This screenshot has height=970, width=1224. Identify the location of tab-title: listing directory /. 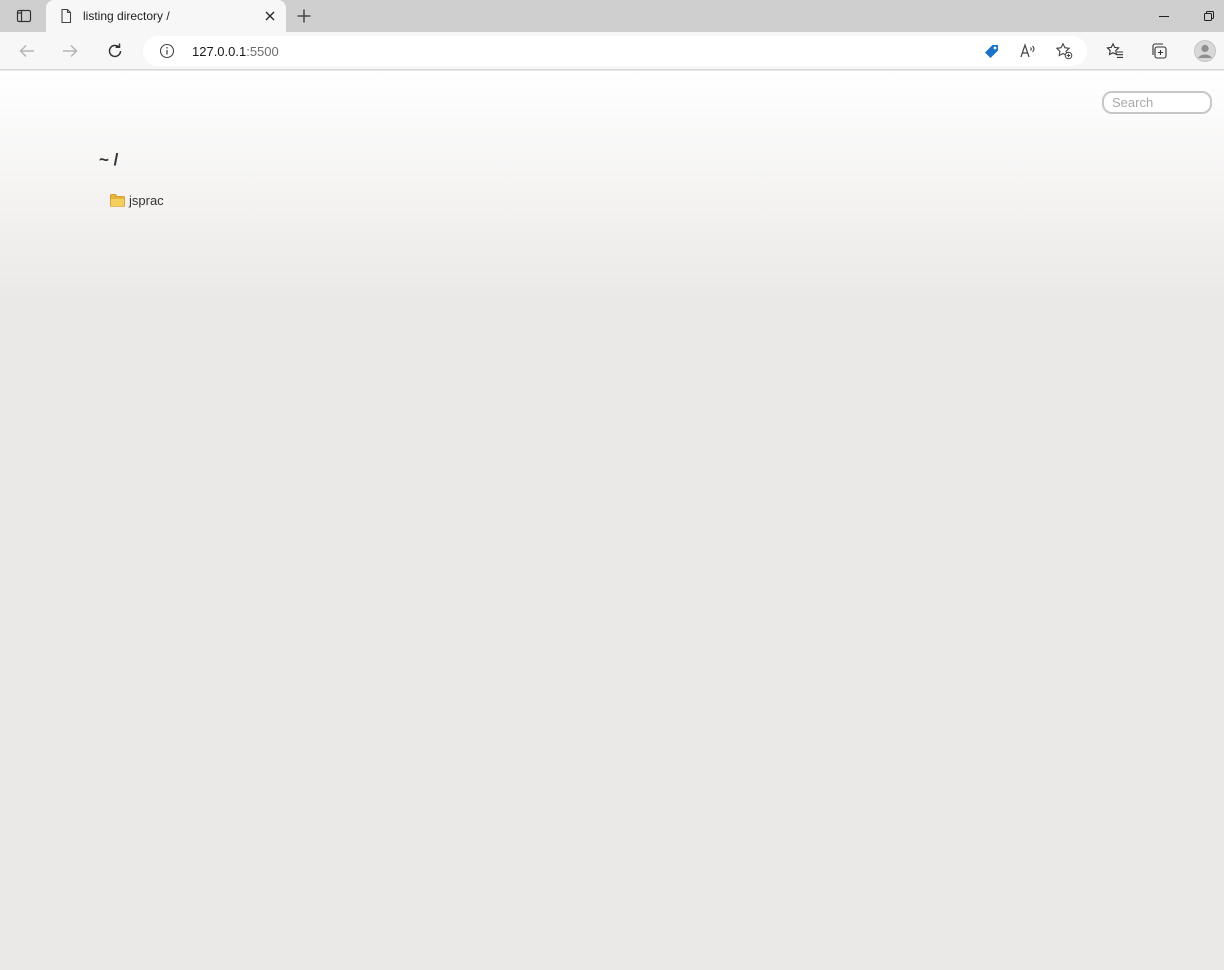
(126, 16).